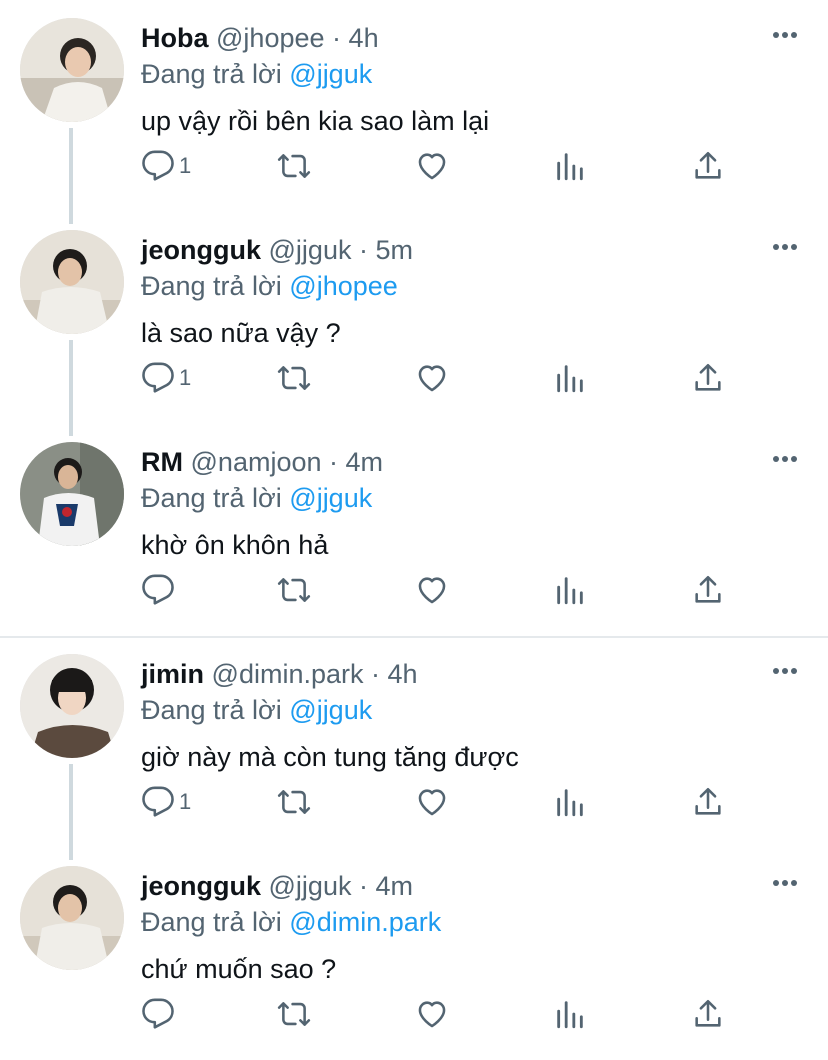  I want to click on user-handle: @dimin.park, so click(288, 674).